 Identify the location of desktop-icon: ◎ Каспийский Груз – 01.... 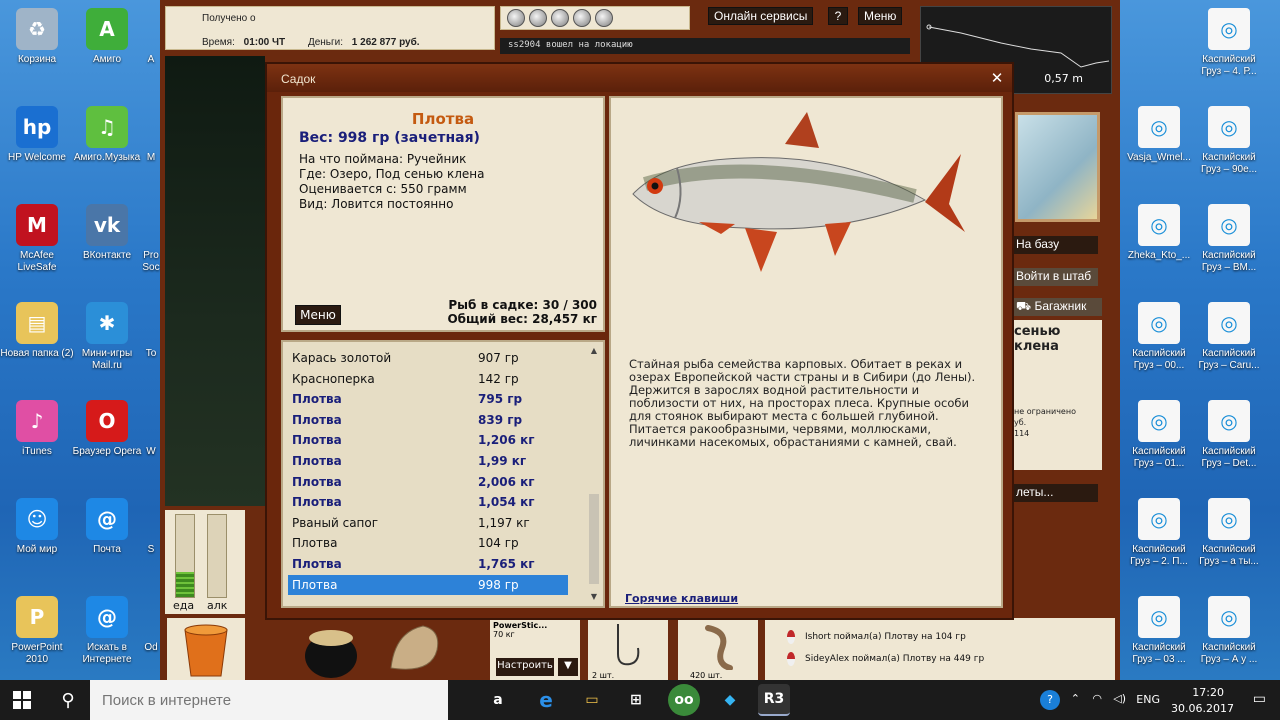
(1159, 440).